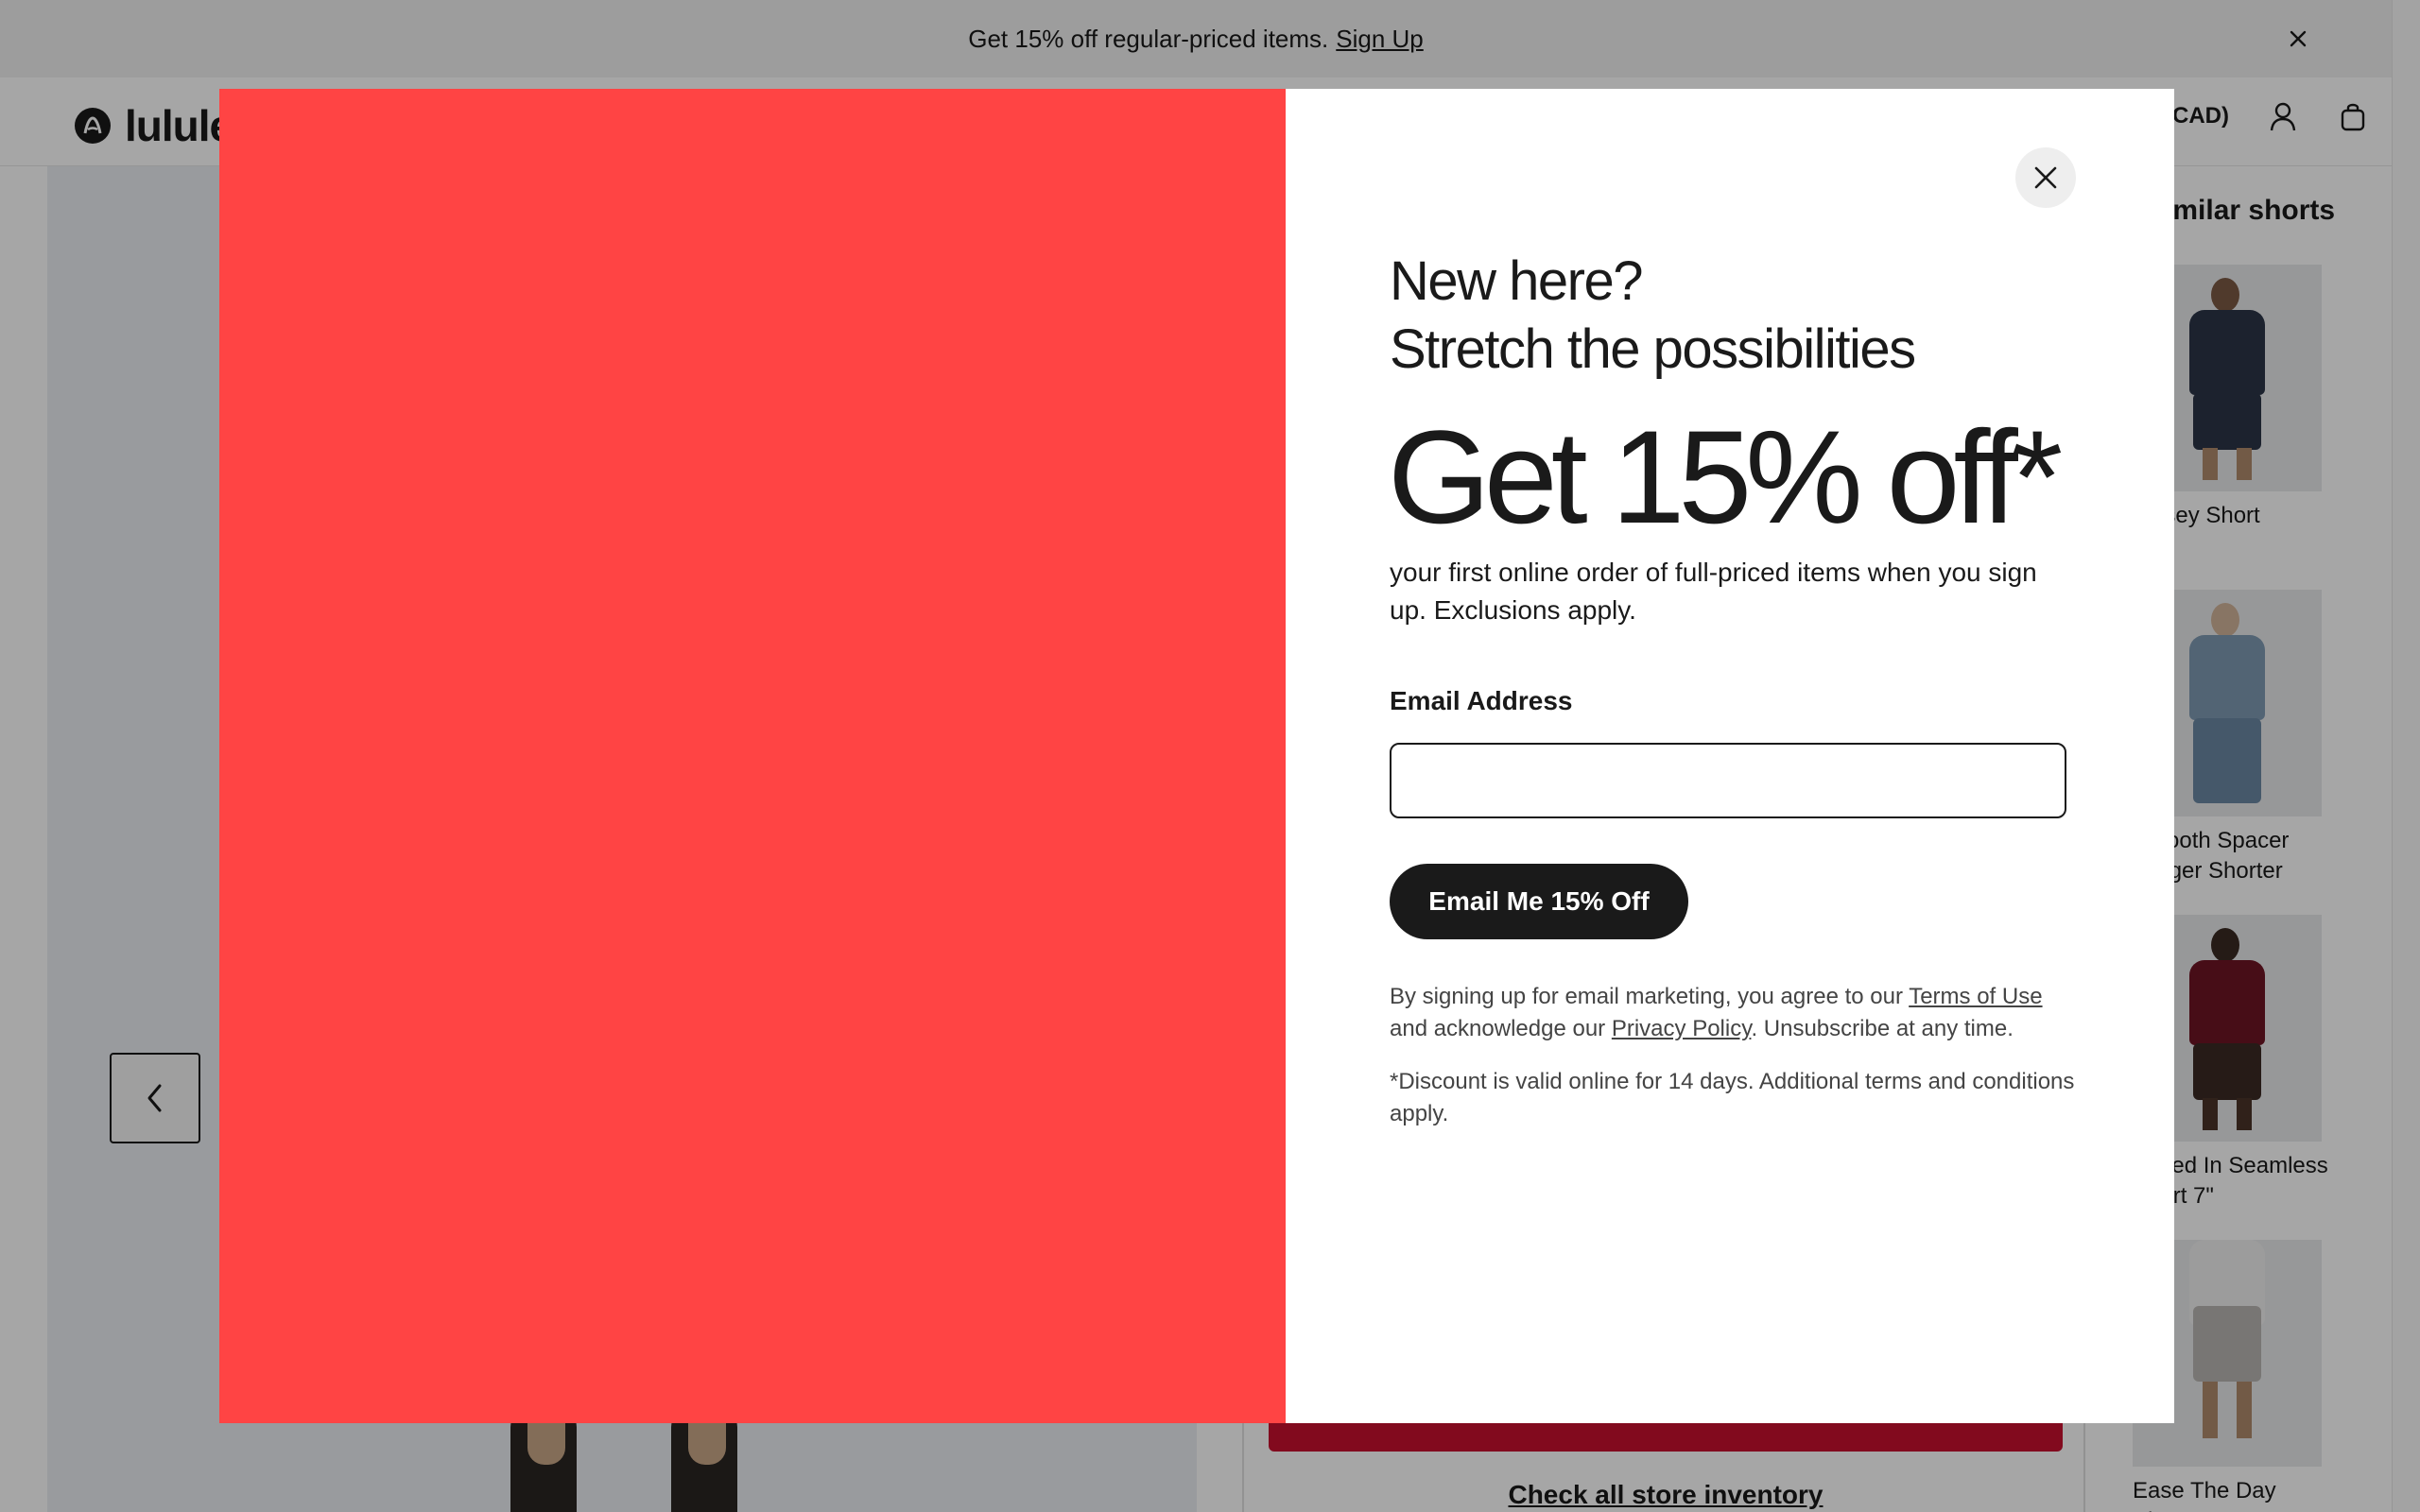 This screenshot has height=1512, width=2420. What do you see at coordinates (1882, 1028) in the screenshot?
I see `legal-suffix: . Unsubscribe at any time.` at bounding box center [1882, 1028].